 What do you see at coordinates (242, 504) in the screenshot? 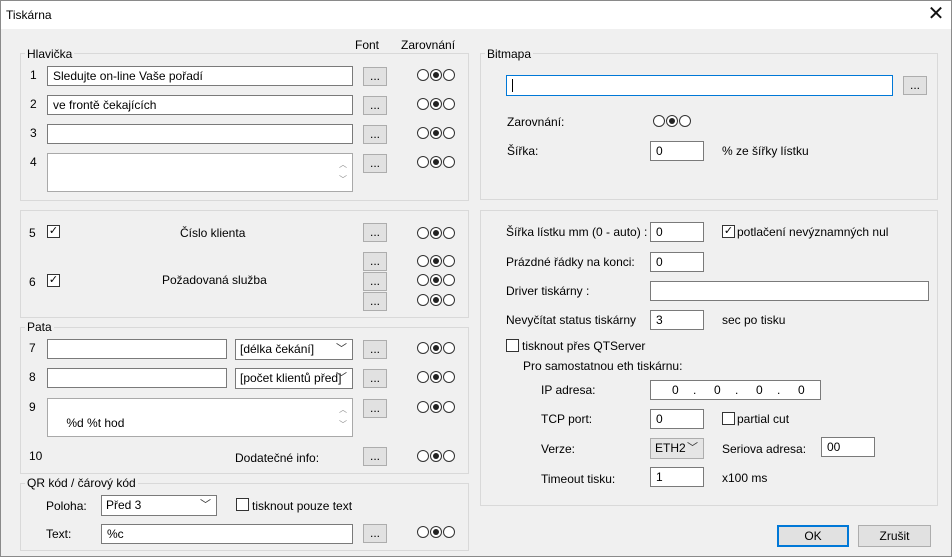
I see `text-only-checkbox` at bounding box center [242, 504].